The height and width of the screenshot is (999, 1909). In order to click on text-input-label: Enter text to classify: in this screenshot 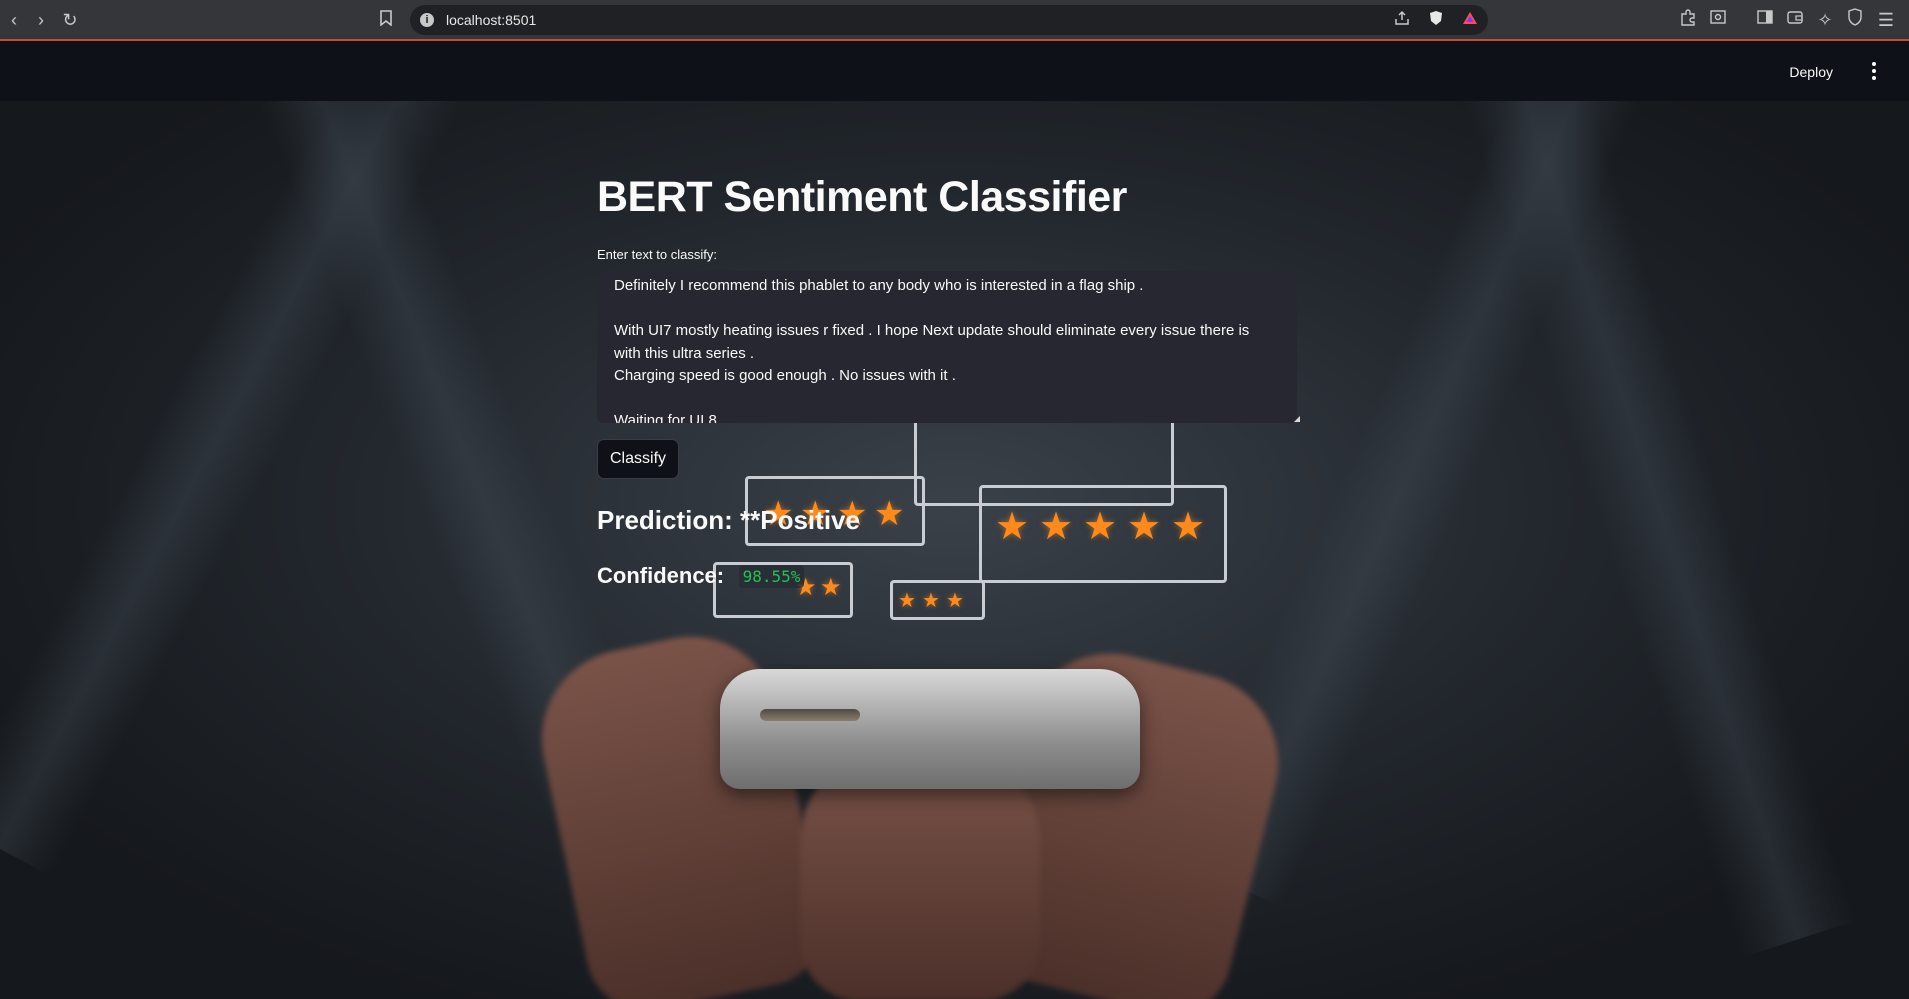, I will do `click(657, 254)`.